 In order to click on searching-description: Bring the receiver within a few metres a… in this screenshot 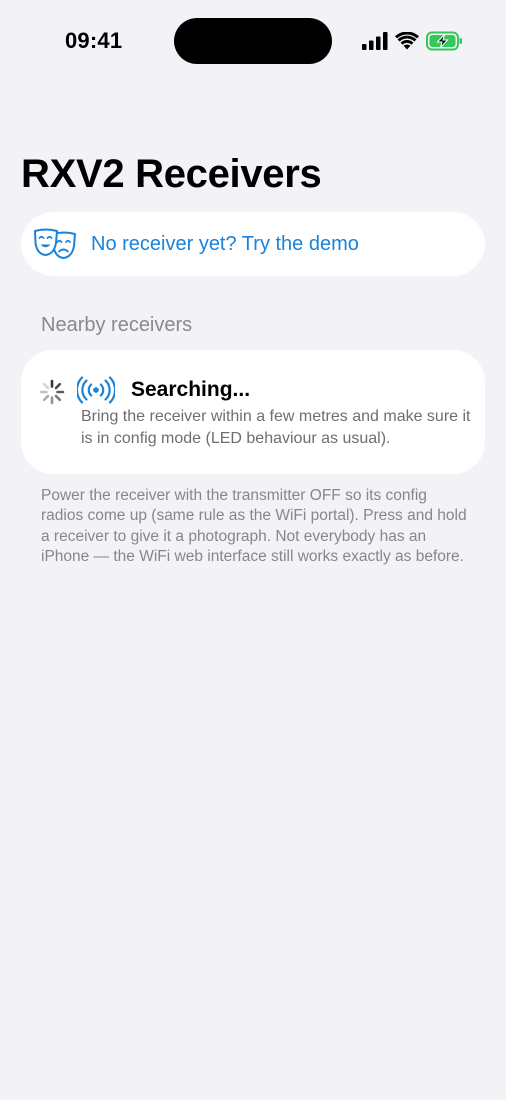, I will do `click(276, 427)`.